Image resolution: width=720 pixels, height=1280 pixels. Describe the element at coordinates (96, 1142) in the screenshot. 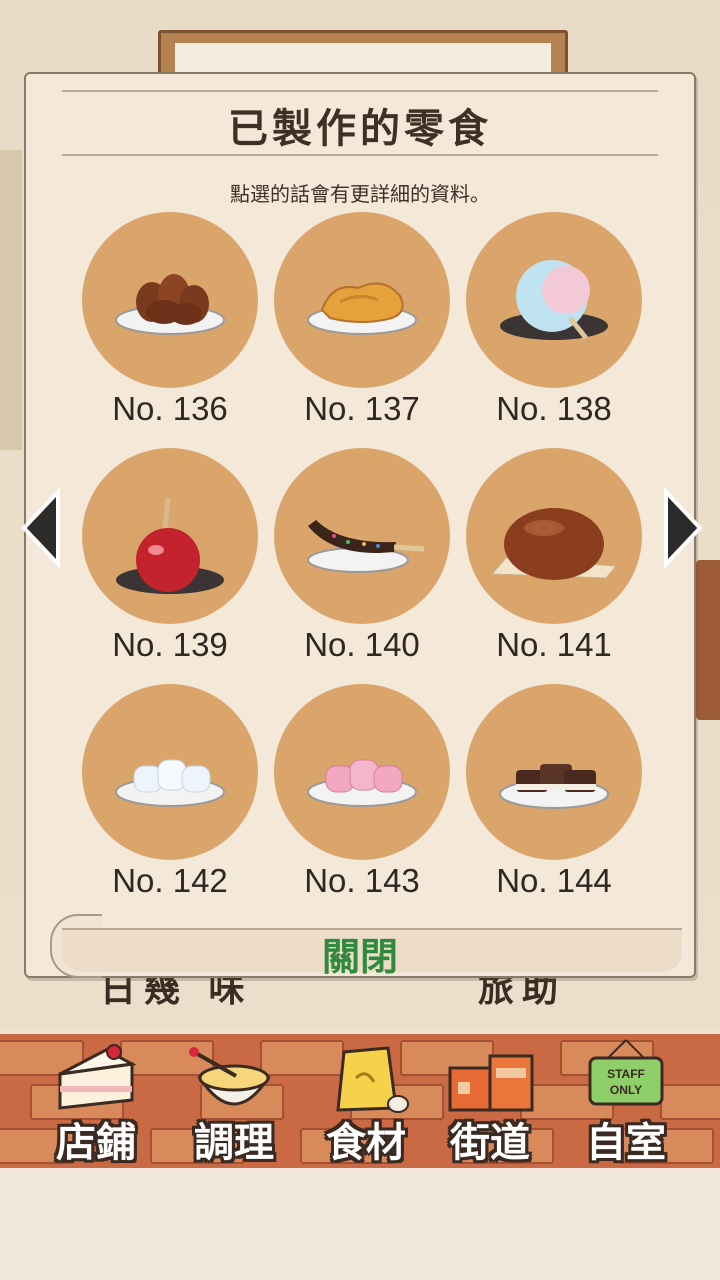

I see `nav-shop-label: 店鋪` at that location.